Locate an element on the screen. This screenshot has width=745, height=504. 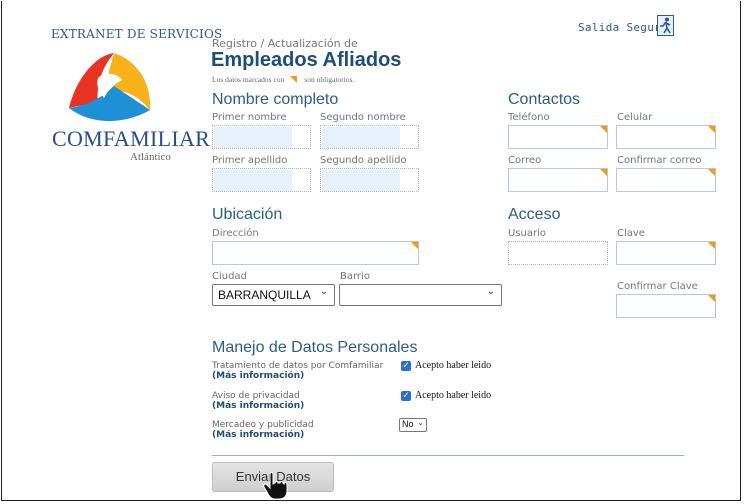
mas-info-link-aviso: (Más información) is located at coordinates (258, 406).